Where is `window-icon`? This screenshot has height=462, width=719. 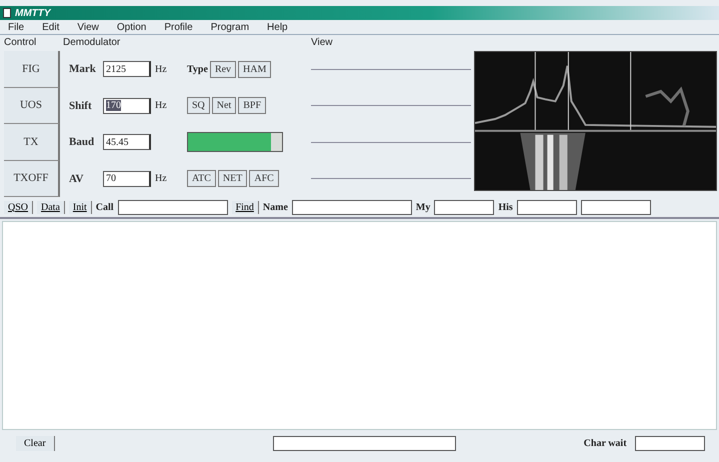 window-icon is located at coordinates (7, 13).